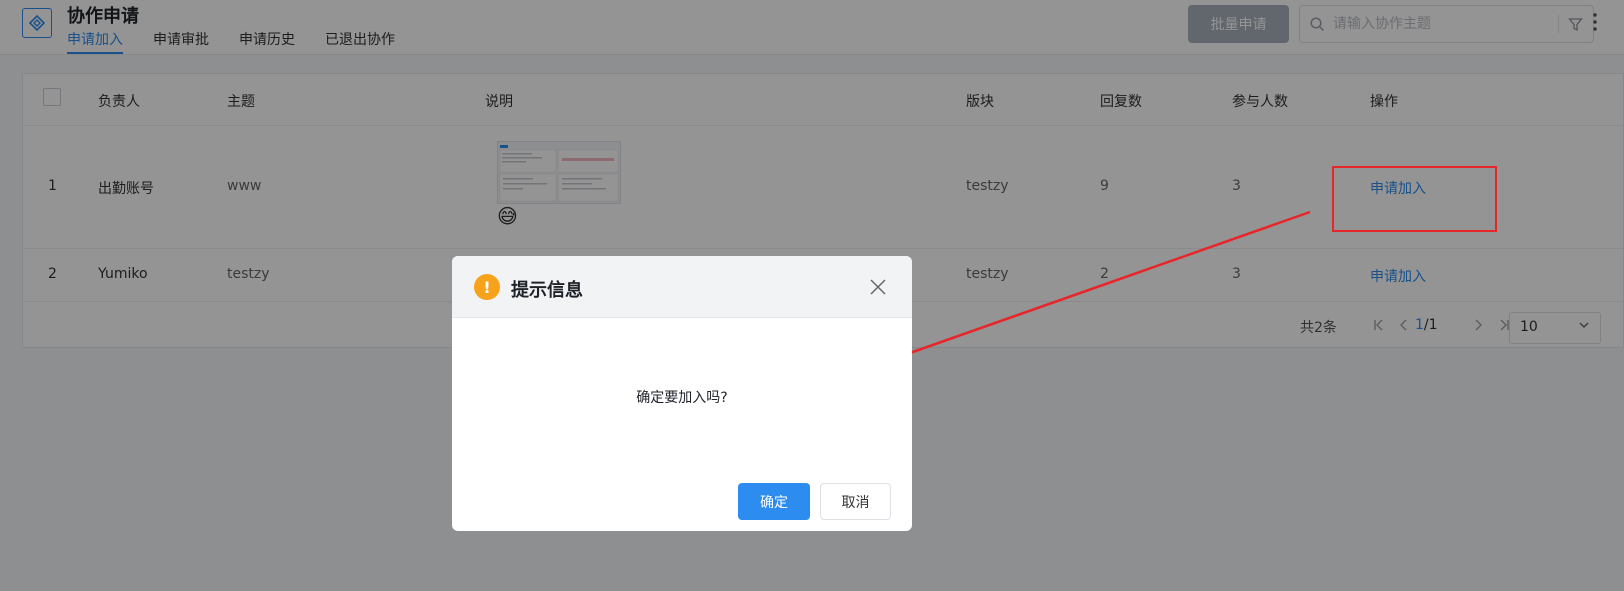 This screenshot has height=591, width=1624. I want to click on dialog-header: ! 提示信息, so click(682, 287).